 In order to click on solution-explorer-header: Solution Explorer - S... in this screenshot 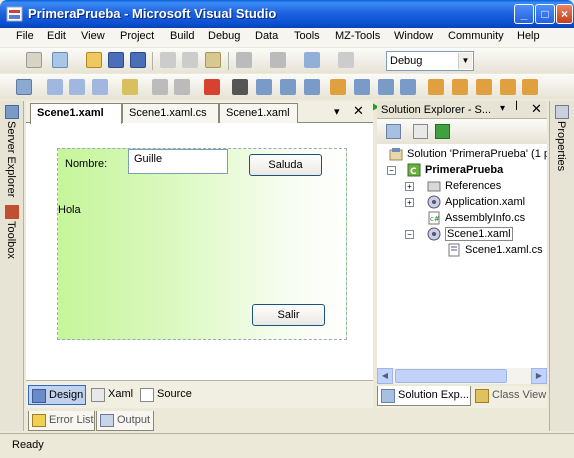, I will do `click(462, 110)`.